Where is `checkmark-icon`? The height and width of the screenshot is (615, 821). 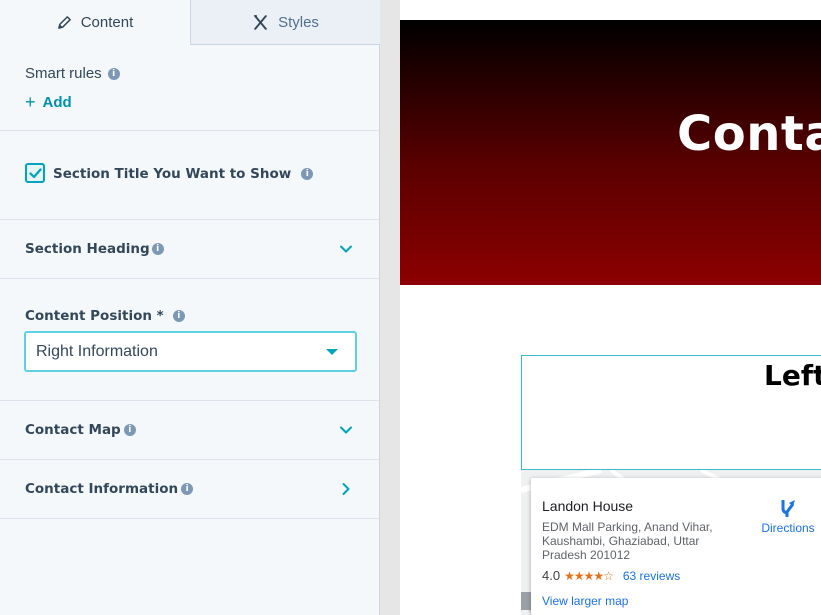 checkmark-icon is located at coordinates (35, 172).